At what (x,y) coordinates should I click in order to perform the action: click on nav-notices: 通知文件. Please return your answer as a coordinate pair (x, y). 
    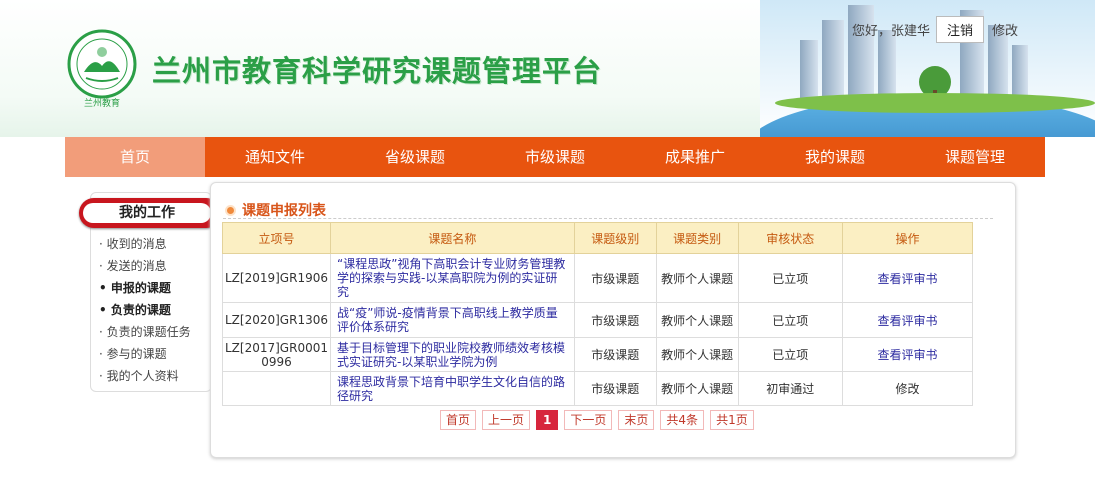
    Looking at the image, I should click on (275, 157).